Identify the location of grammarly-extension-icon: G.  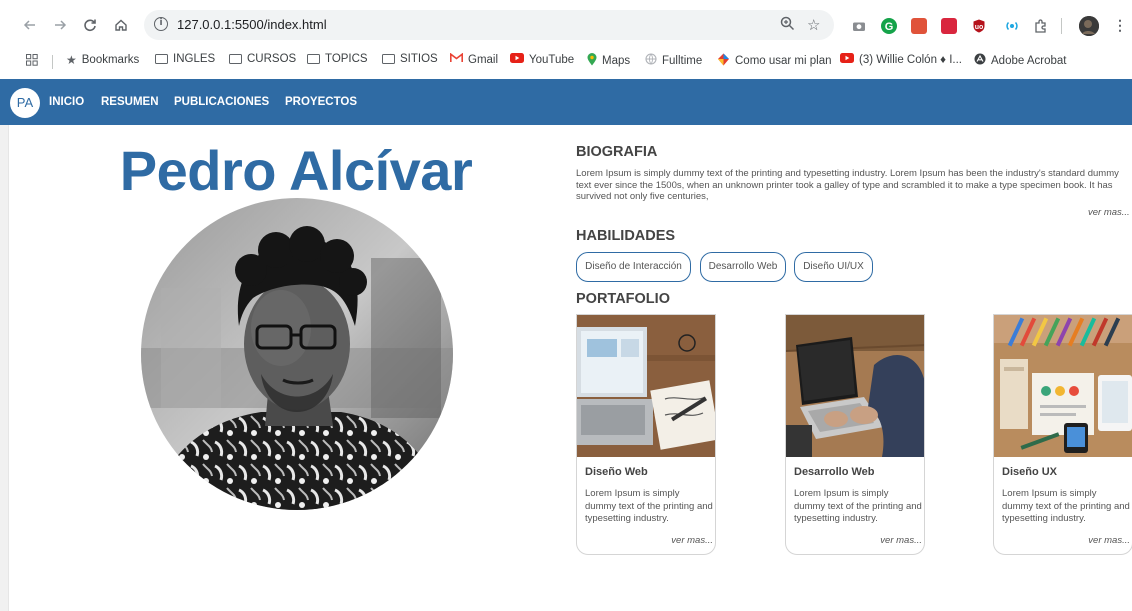
(889, 26).